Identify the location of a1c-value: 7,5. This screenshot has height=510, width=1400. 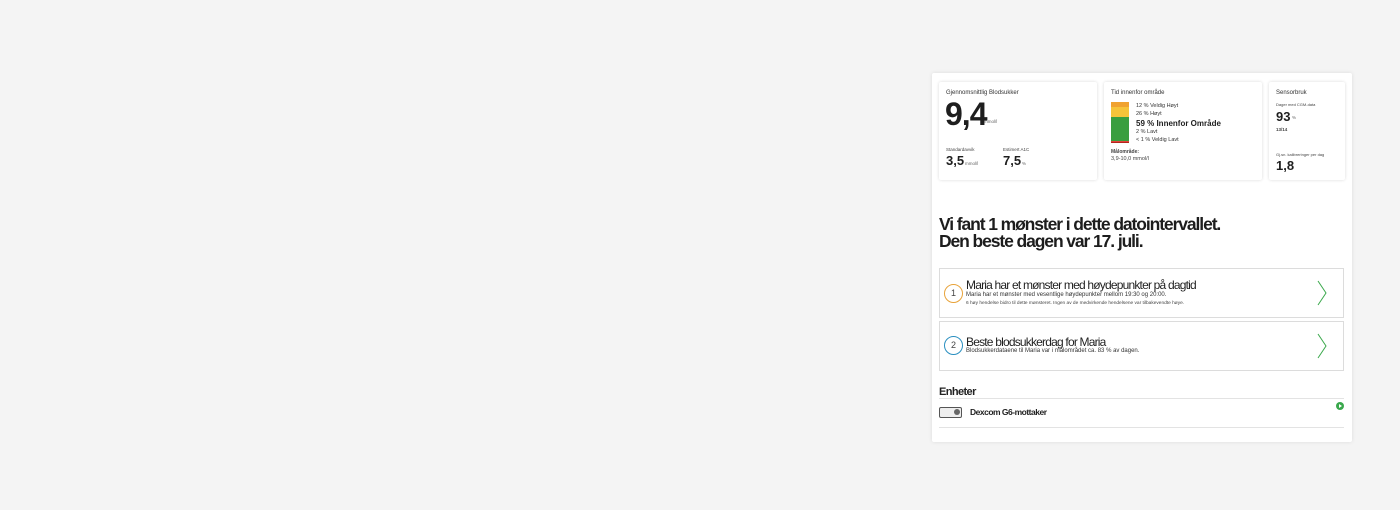
(1012, 160).